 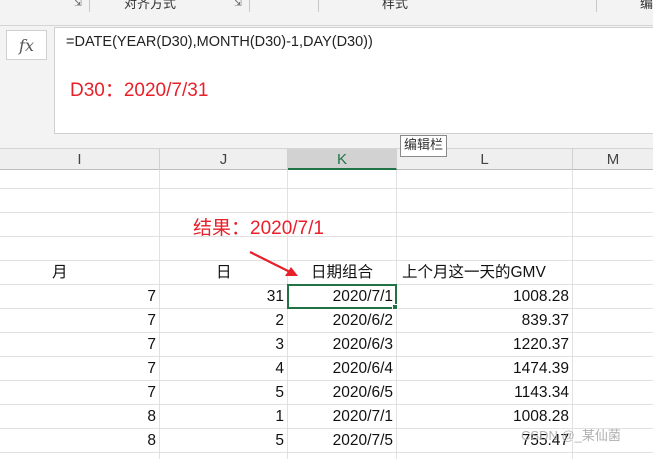 What do you see at coordinates (342, 321) in the screenshot?
I see `cell-date: 2020/6/2` at bounding box center [342, 321].